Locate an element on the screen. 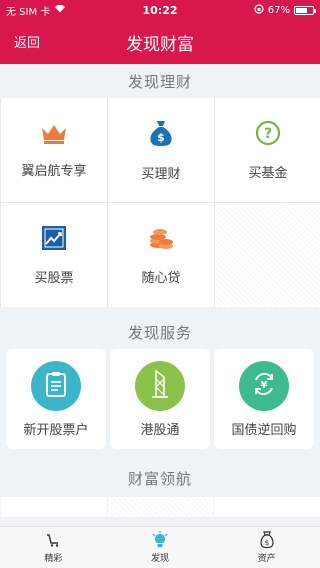 This screenshot has width=320, height=568. section-header-services: 发现服务 is located at coordinates (159, 332).